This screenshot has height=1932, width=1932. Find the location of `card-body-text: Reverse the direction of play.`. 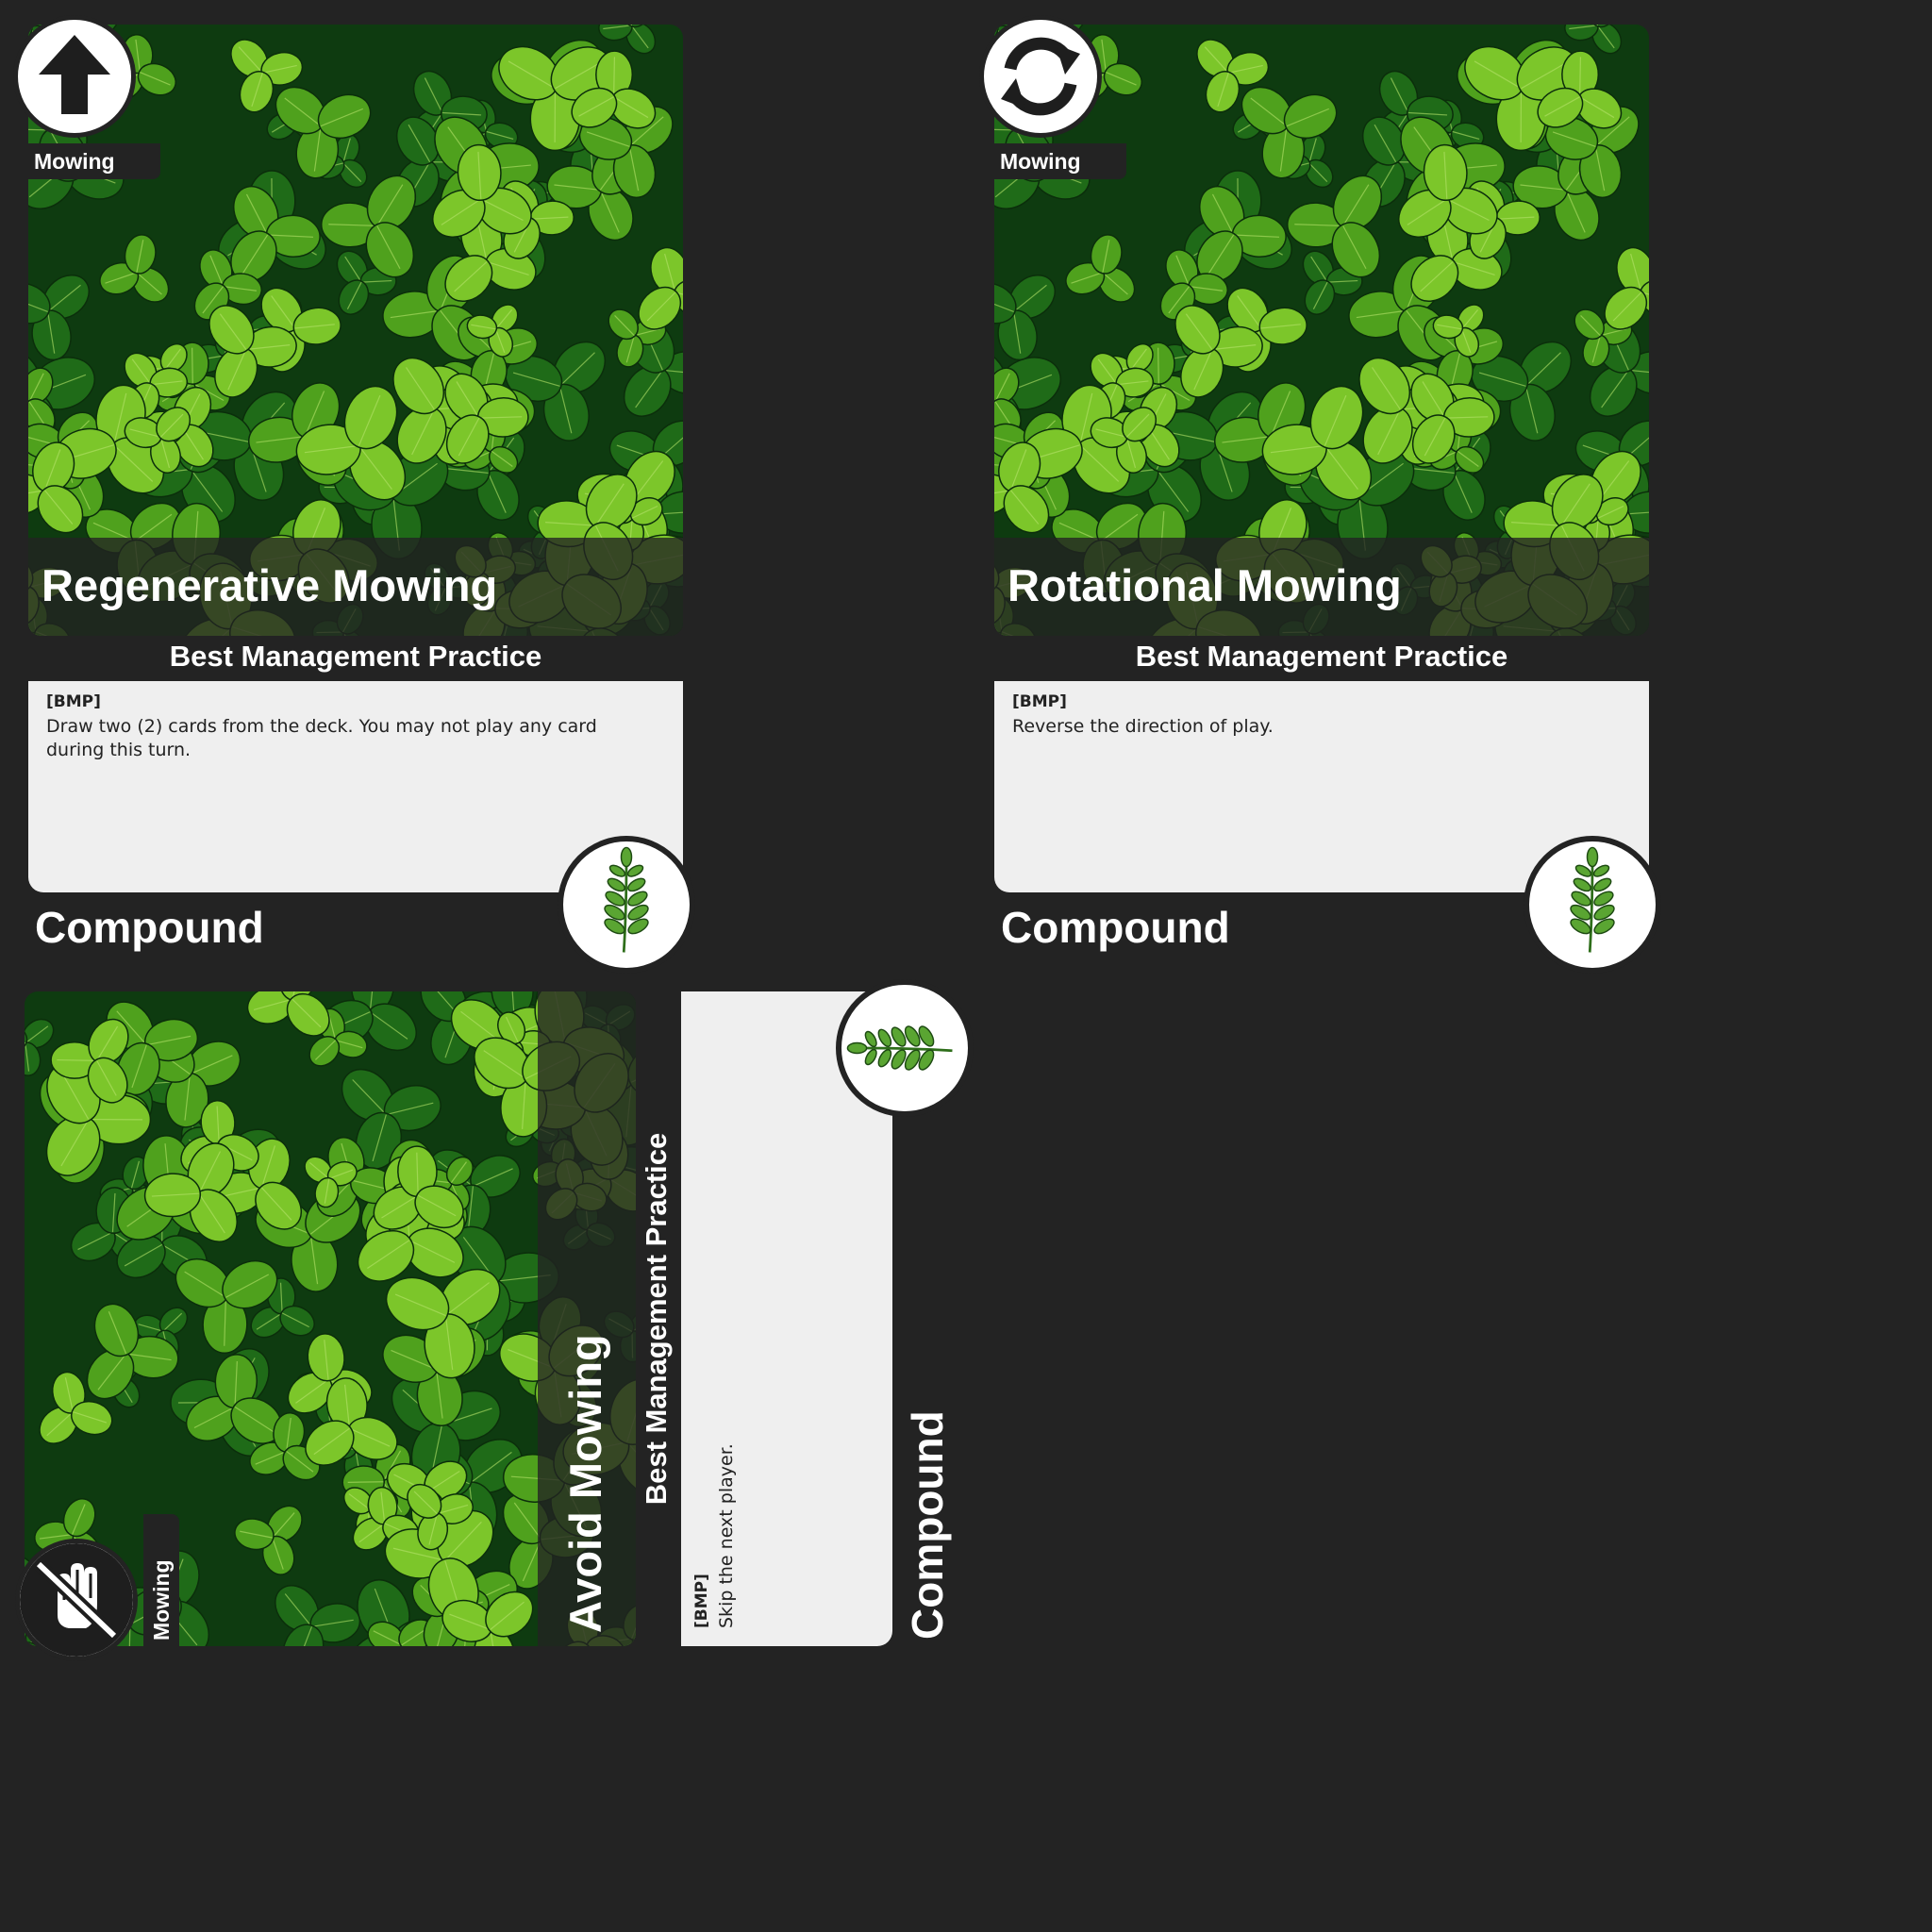

card-body-text: Reverse the direction of play. is located at coordinates (1143, 726).